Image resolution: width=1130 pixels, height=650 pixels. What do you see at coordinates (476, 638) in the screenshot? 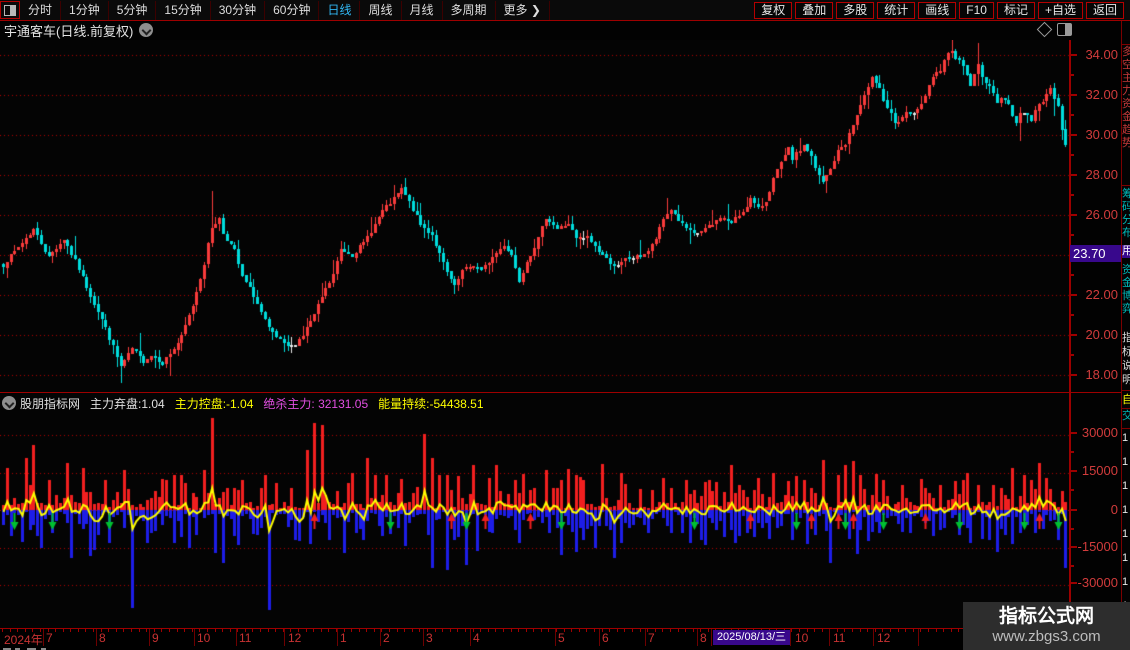
I see `date-label: 4` at bounding box center [476, 638].